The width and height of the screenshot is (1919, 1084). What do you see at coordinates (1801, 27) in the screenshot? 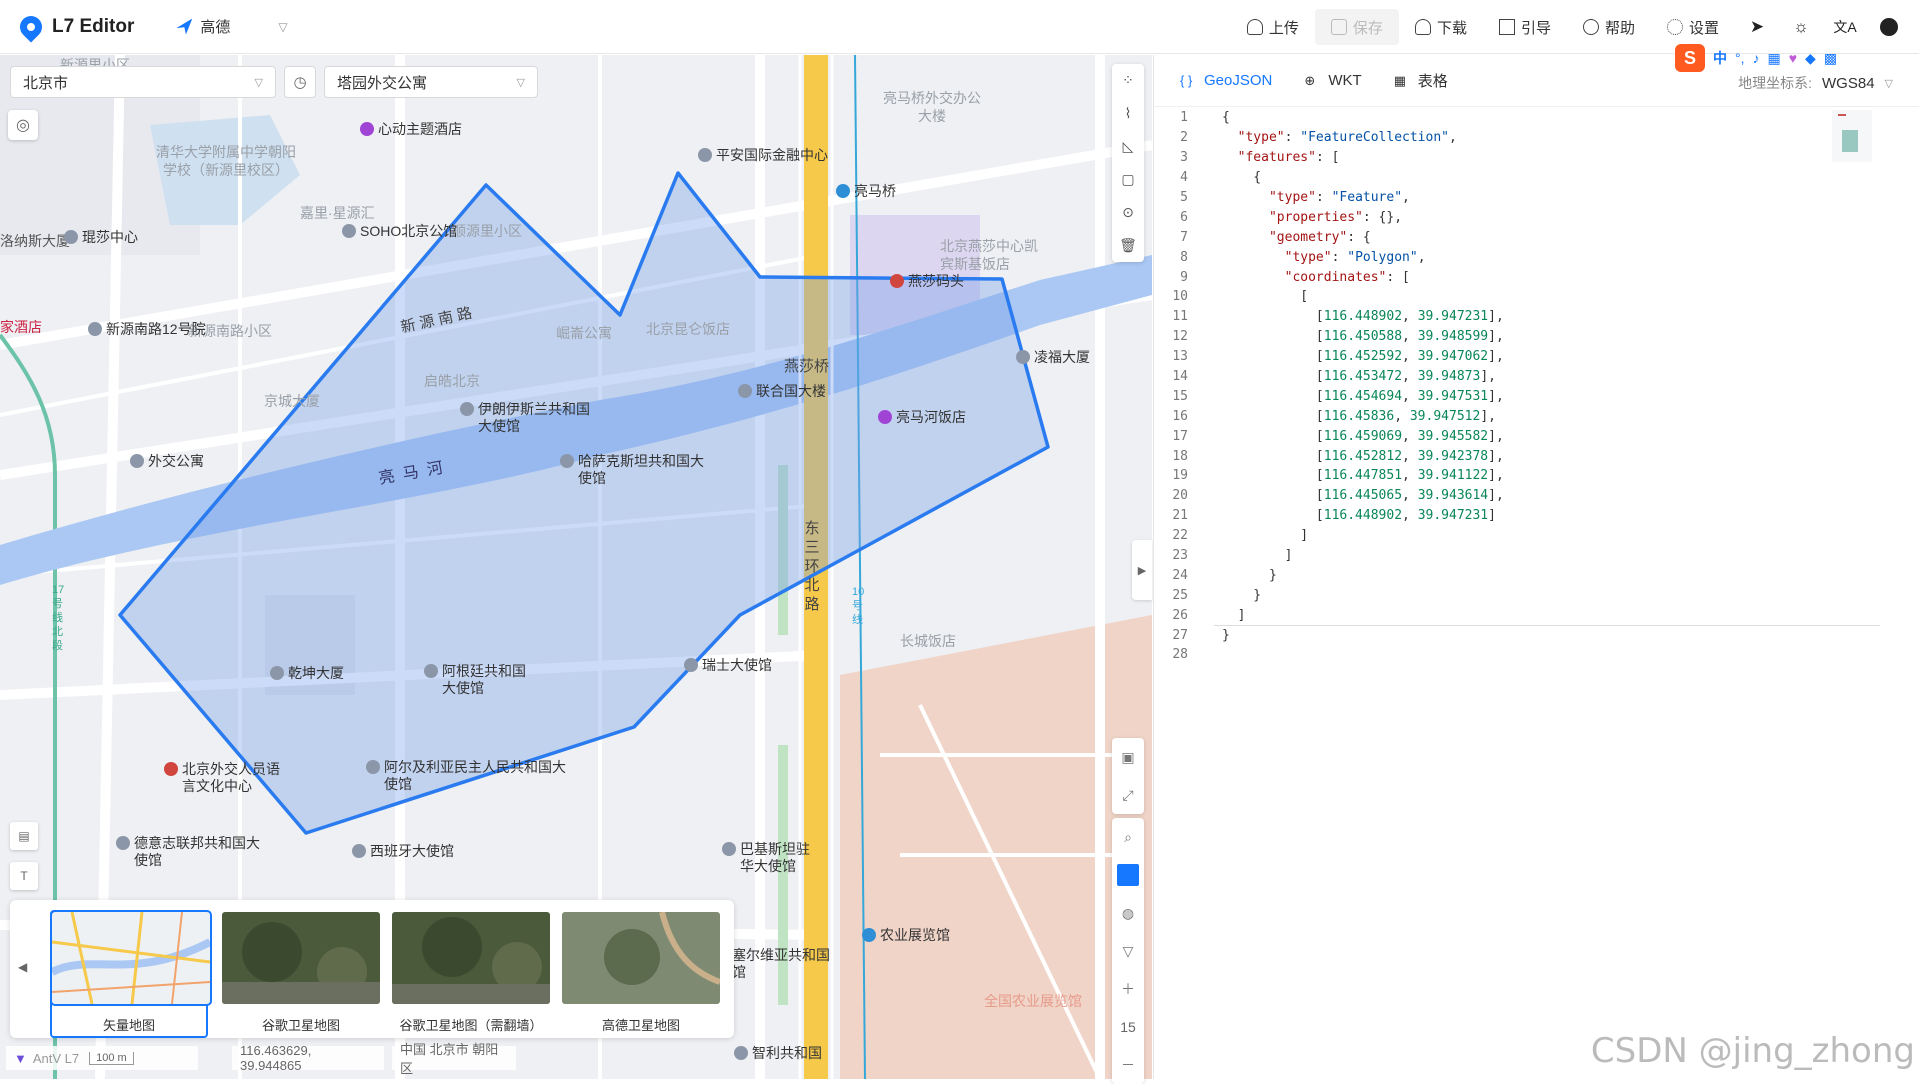
I see `theme-button: ☼` at bounding box center [1801, 27].